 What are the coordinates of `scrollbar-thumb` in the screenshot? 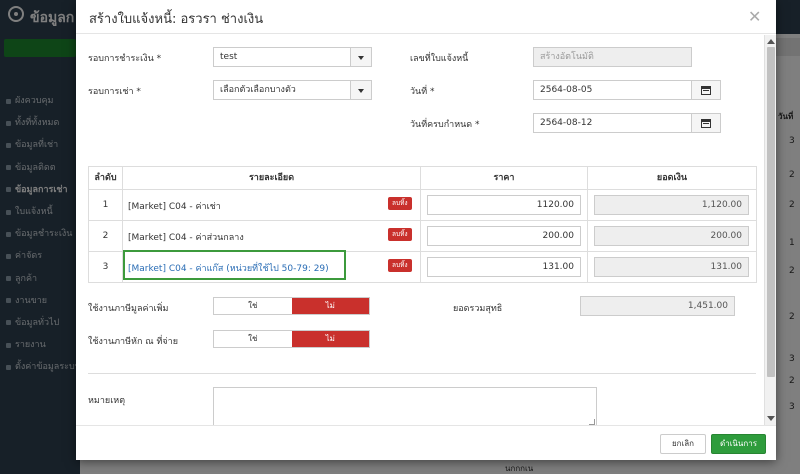 It's located at (771, 212).